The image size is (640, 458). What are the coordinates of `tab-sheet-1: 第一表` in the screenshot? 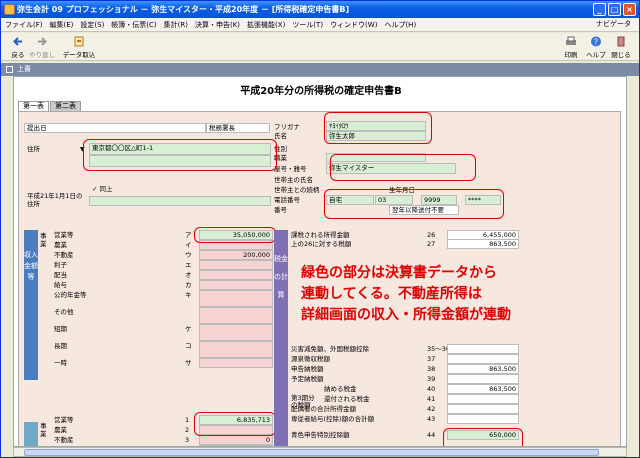 It's located at (33, 106).